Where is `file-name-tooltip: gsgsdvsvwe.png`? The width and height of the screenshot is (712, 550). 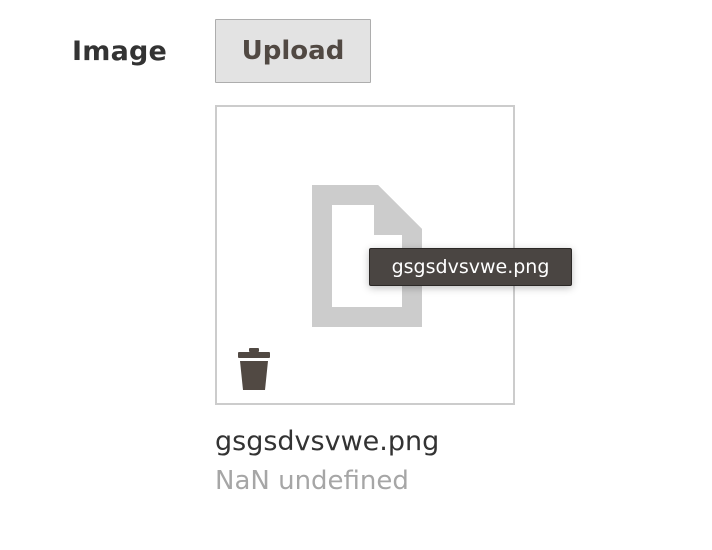 file-name-tooltip: gsgsdvsvwe.png is located at coordinates (470, 267).